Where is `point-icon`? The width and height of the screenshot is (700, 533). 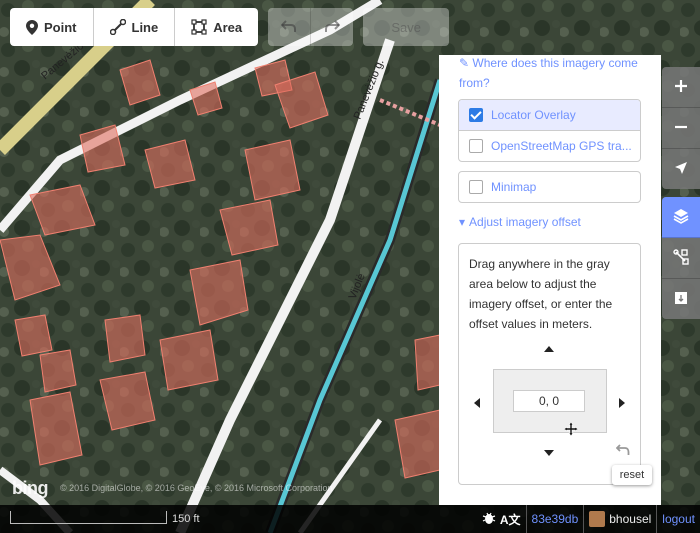 point-icon is located at coordinates (32, 27).